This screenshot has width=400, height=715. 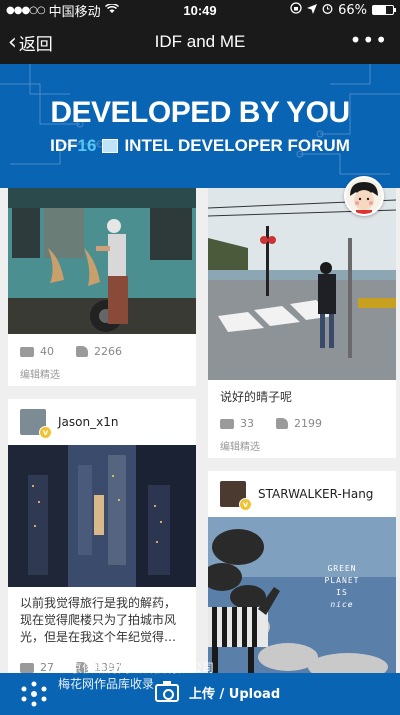 What do you see at coordinates (110, 146) in the screenshot?
I see `chip-icon` at bounding box center [110, 146].